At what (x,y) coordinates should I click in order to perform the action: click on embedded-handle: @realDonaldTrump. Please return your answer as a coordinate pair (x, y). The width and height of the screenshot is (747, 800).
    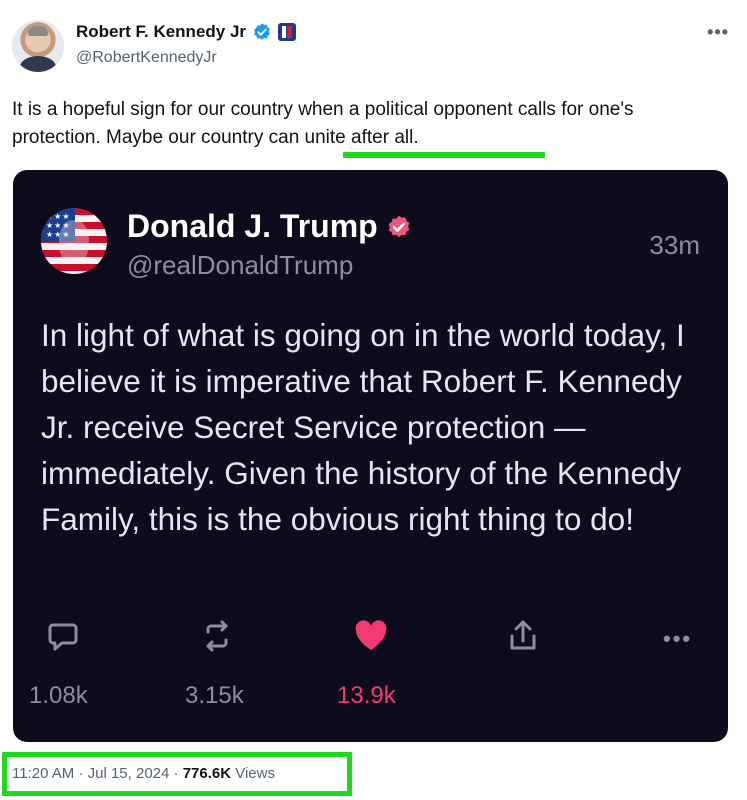
    Looking at the image, I should click on (240, 265).